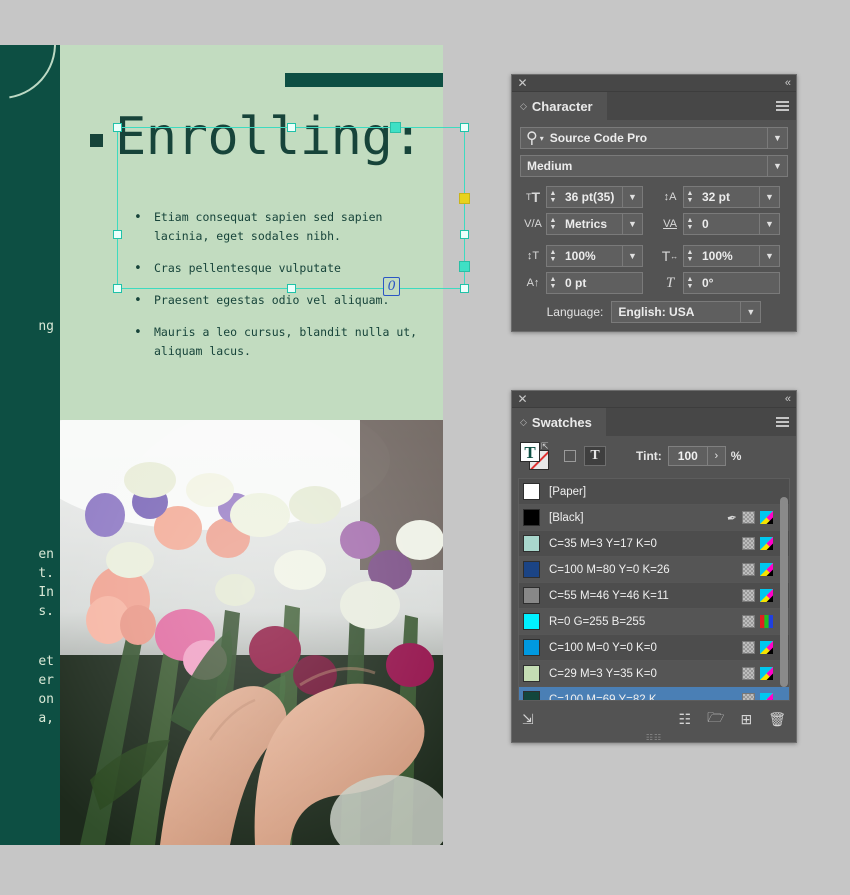 Image resolution: width=850 pixels, height=895 pixels. Describe the element at coordinates (117, 234) in the screenshot. I see `handle-middle-left` at that location.